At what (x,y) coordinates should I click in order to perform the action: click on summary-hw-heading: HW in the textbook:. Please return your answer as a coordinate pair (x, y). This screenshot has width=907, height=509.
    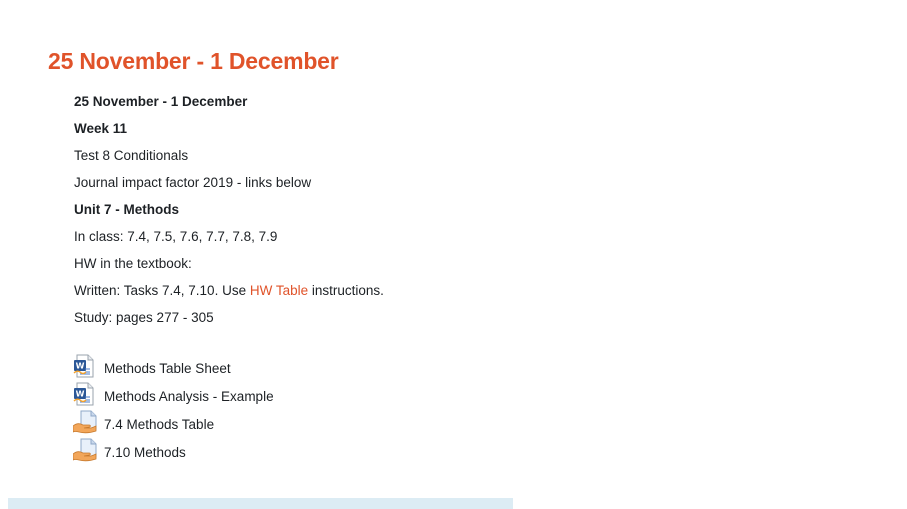
    Looking at the image, I should click on (133, 263).